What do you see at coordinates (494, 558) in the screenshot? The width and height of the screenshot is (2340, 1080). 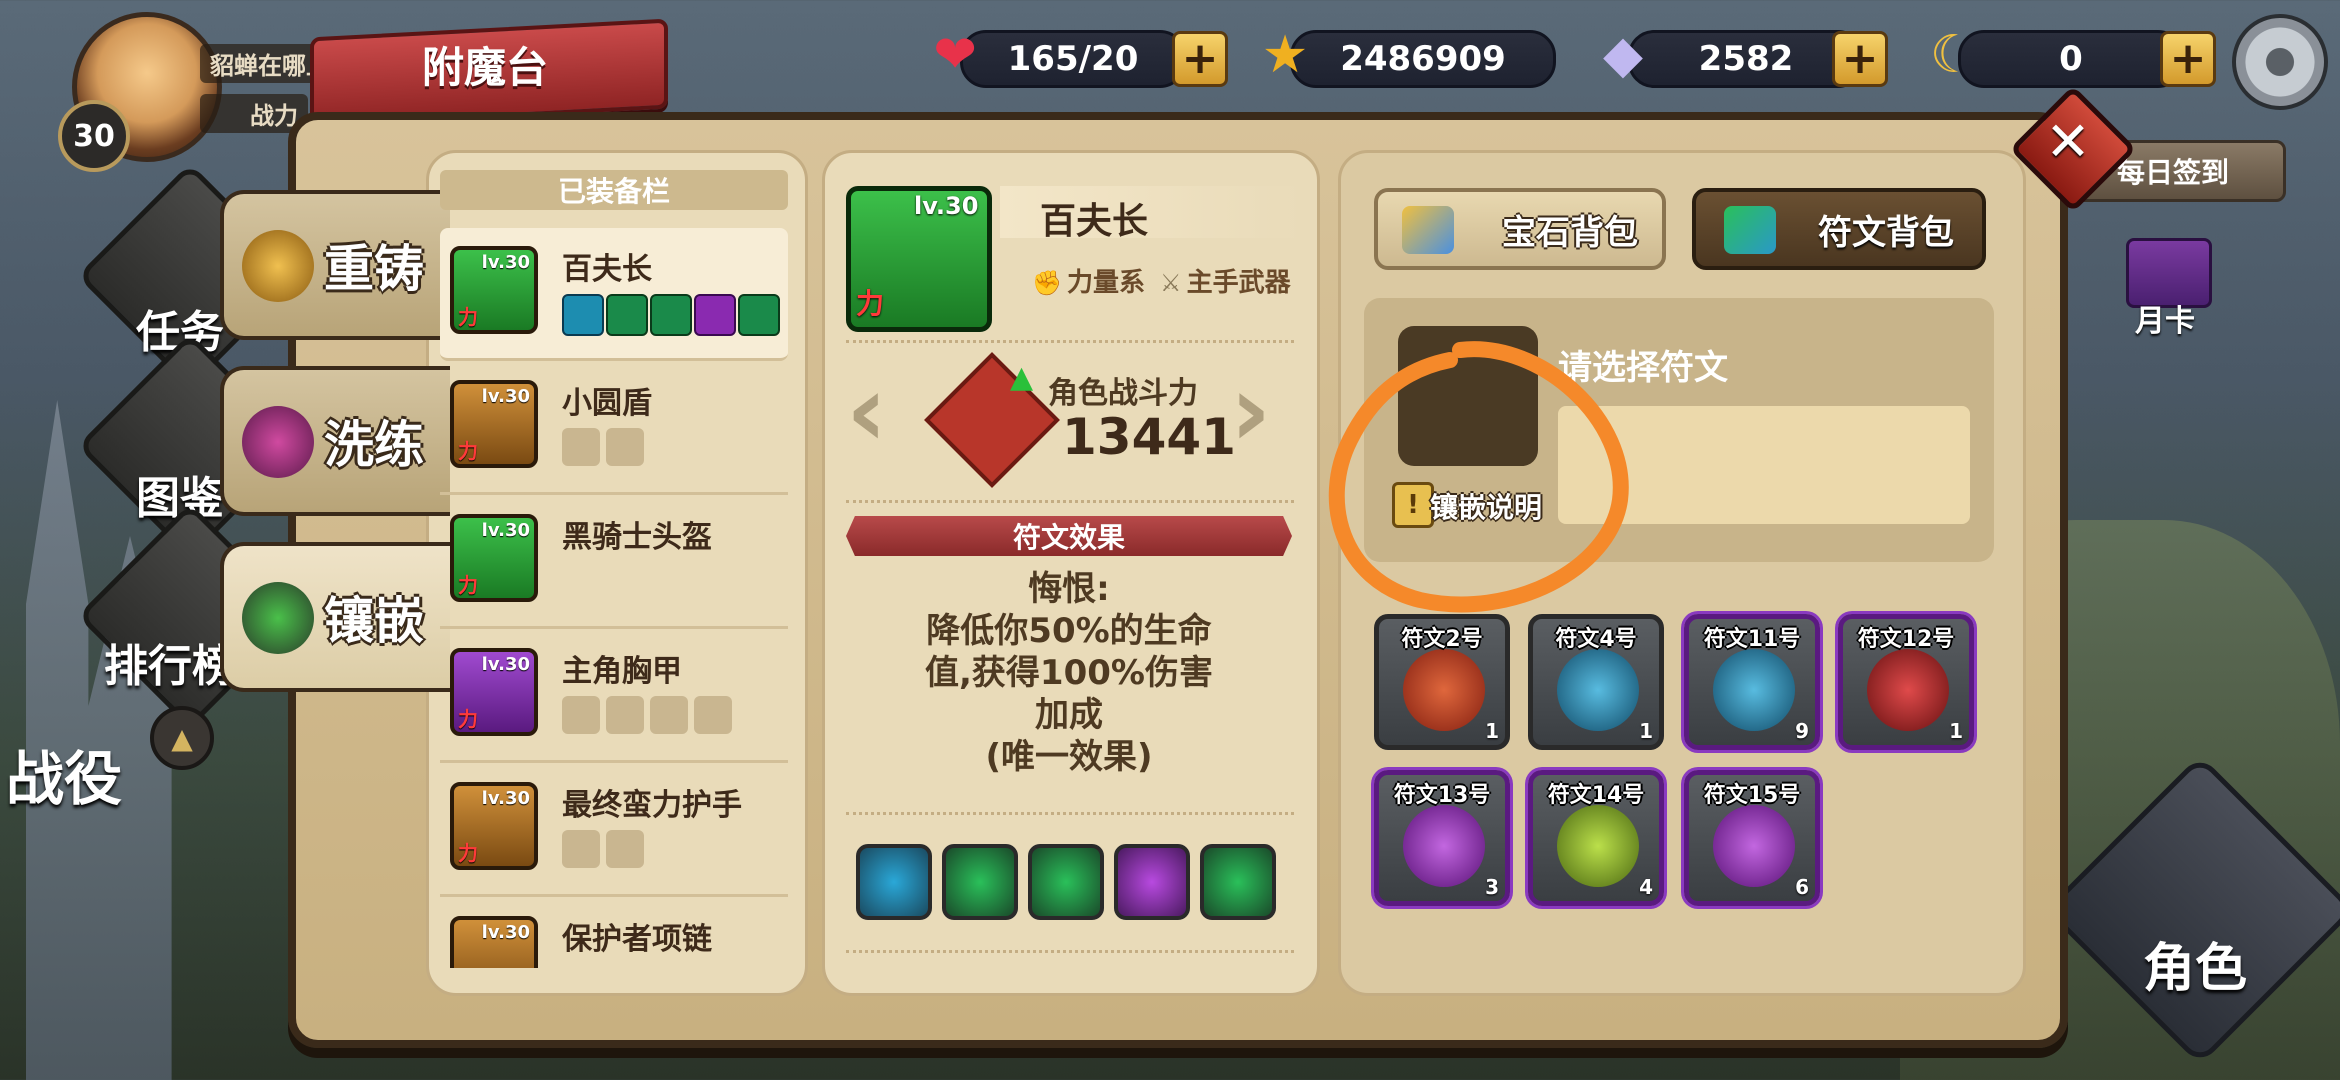 I see `helmet-icon: lv.30 力` at bounding box center [494, 558].